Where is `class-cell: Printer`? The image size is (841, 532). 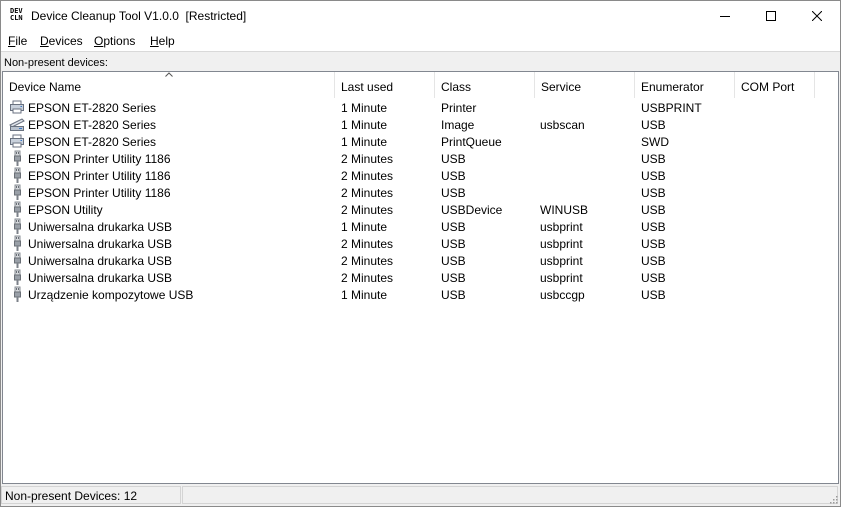
class-cell: Printer is located at coordinates (459, 108).